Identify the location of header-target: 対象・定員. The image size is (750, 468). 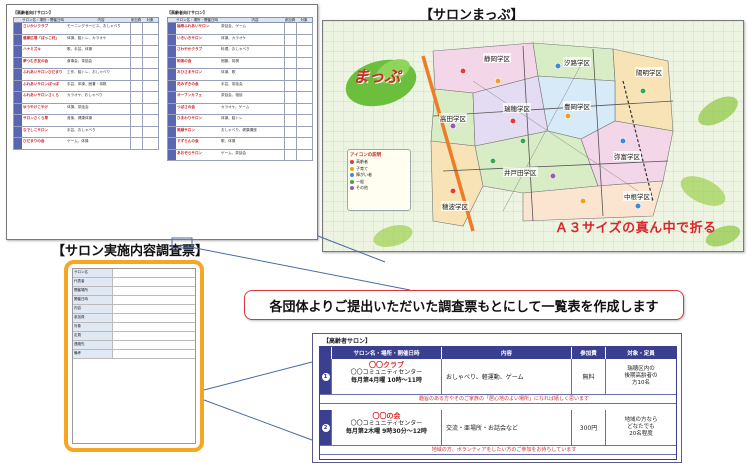
(641, 354).